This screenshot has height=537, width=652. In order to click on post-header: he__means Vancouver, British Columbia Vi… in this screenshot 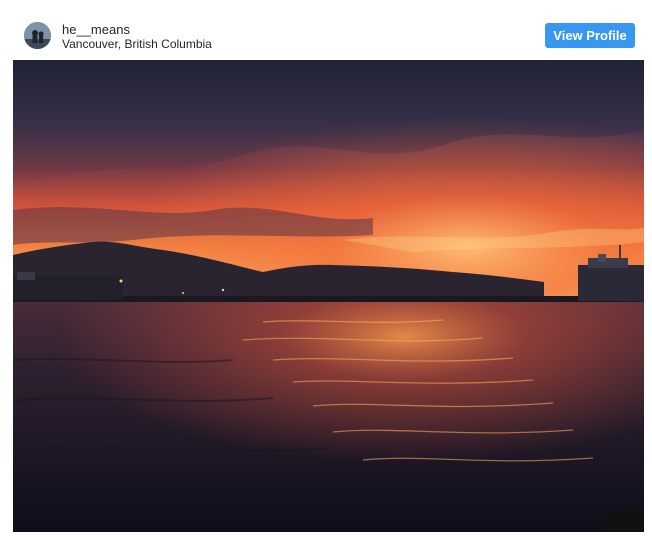, I will do `click(326, 30)`.